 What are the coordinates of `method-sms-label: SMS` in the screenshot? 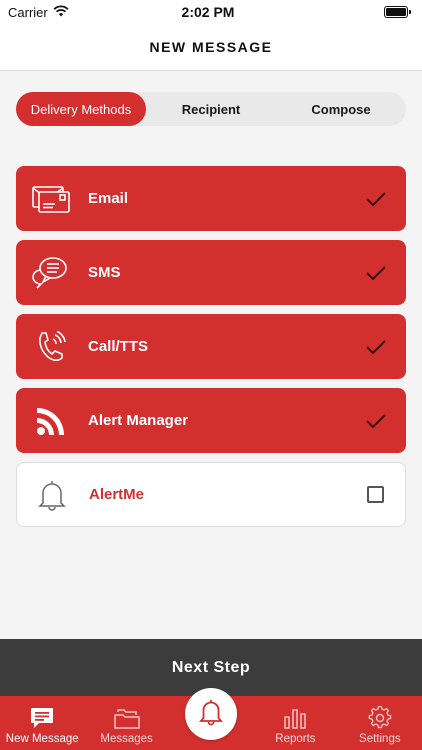 It's located at (104, 272).